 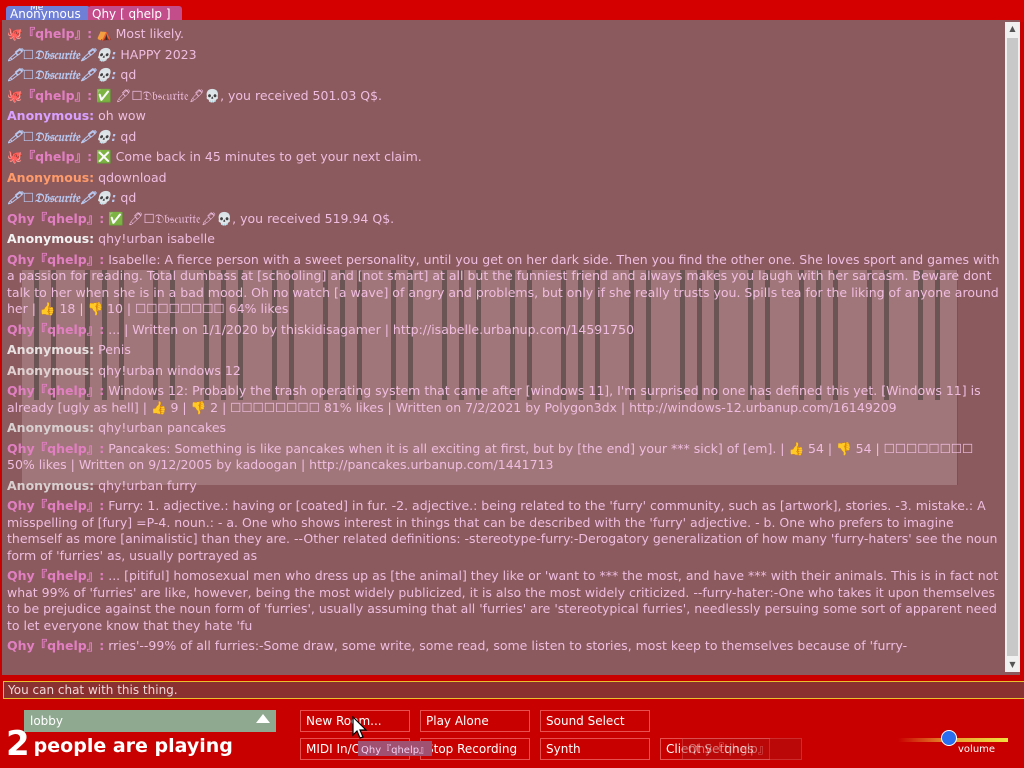 What do you see at coordinates (169, 370) in the screenshot?
I see `chat-message-text: qhy!urban windows 12` at bounding box center [169, 370].